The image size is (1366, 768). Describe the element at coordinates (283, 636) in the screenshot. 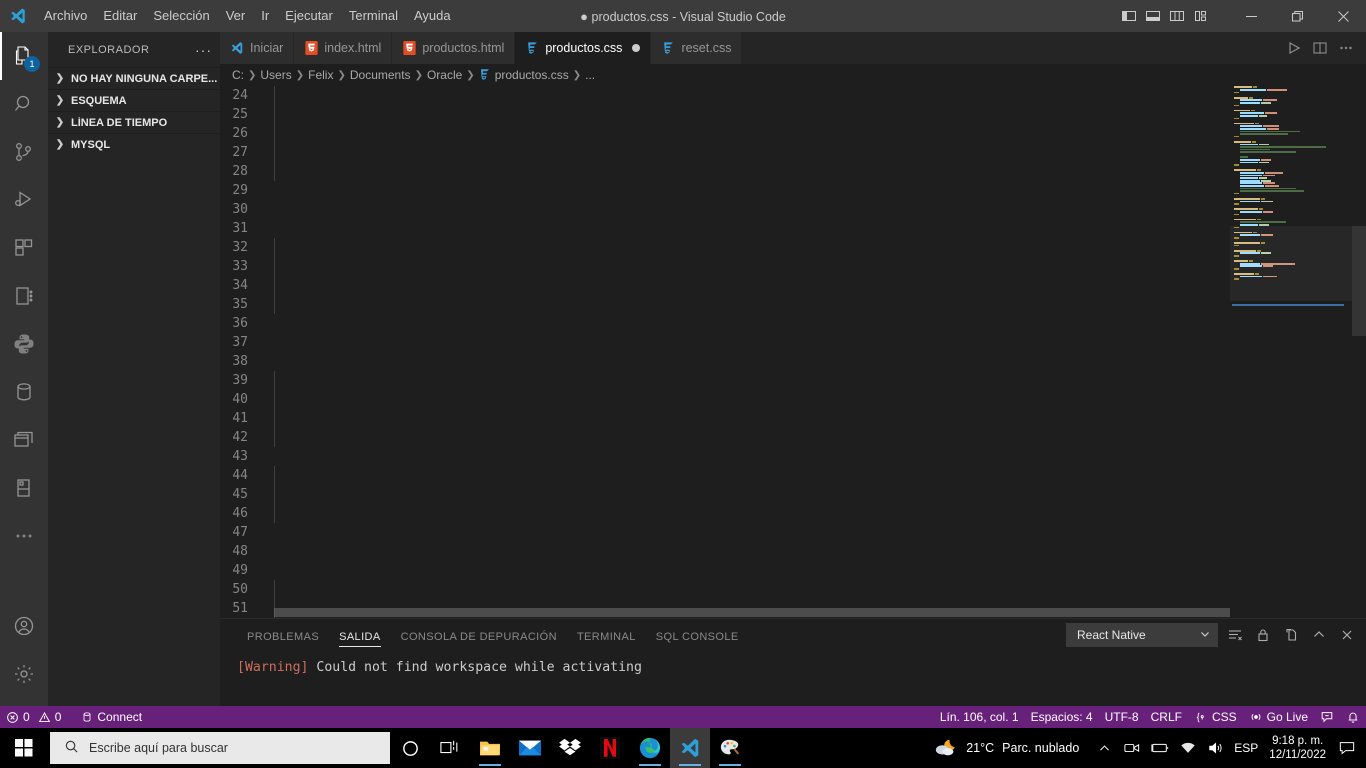

I see `panel-tab-problemas: PROBLEMAS` at that location.